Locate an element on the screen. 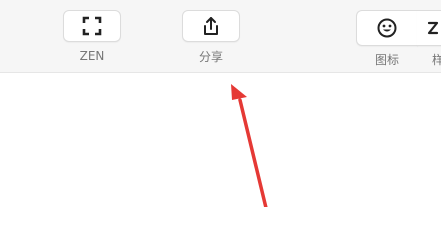 This screenshot has width=441, height=240. arrow-head is located at coordinates (239, 92).